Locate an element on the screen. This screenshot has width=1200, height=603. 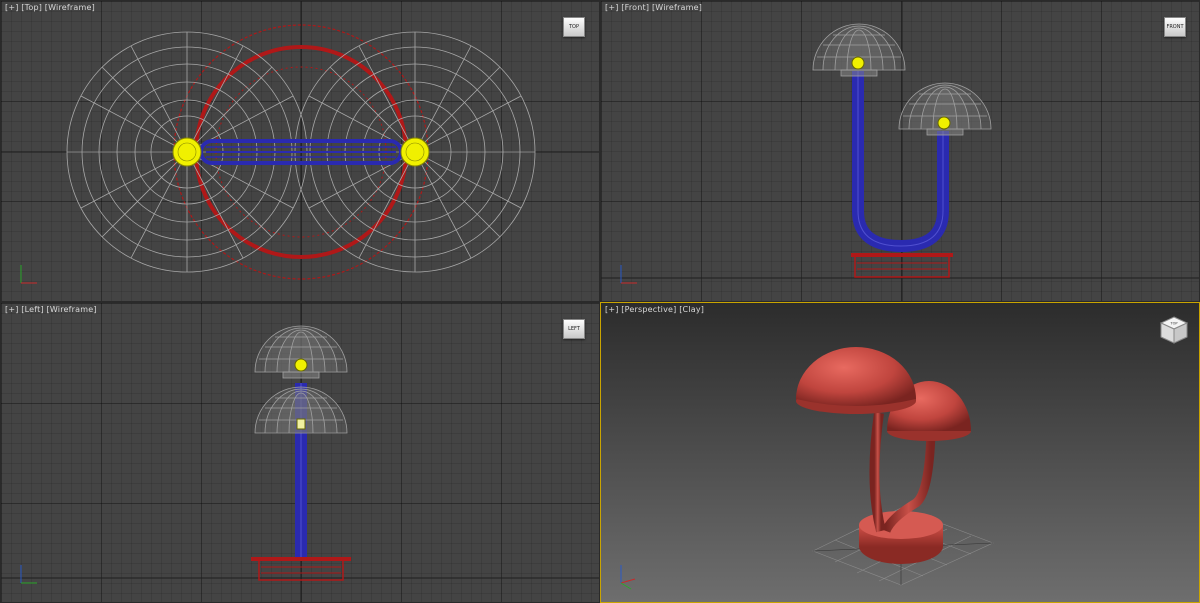
perspective-clay-render is located at coordinates (807, 468).